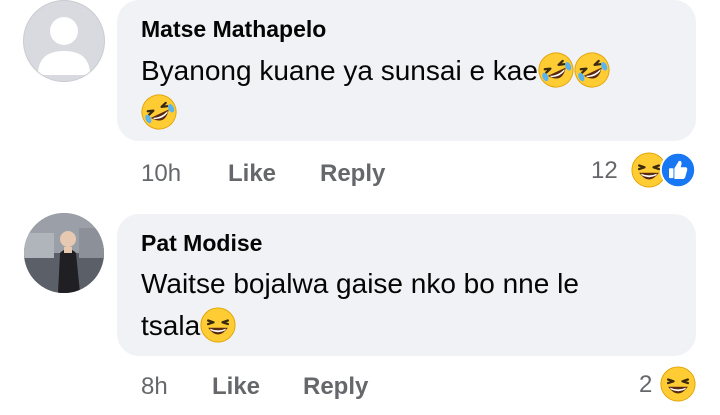 The height and width of the screenshot is (415, 720). What do you see at coordinates (201, 243) in the screenshot?
I see `comment-author: Pat Modise` at bounding box center [201, 243].